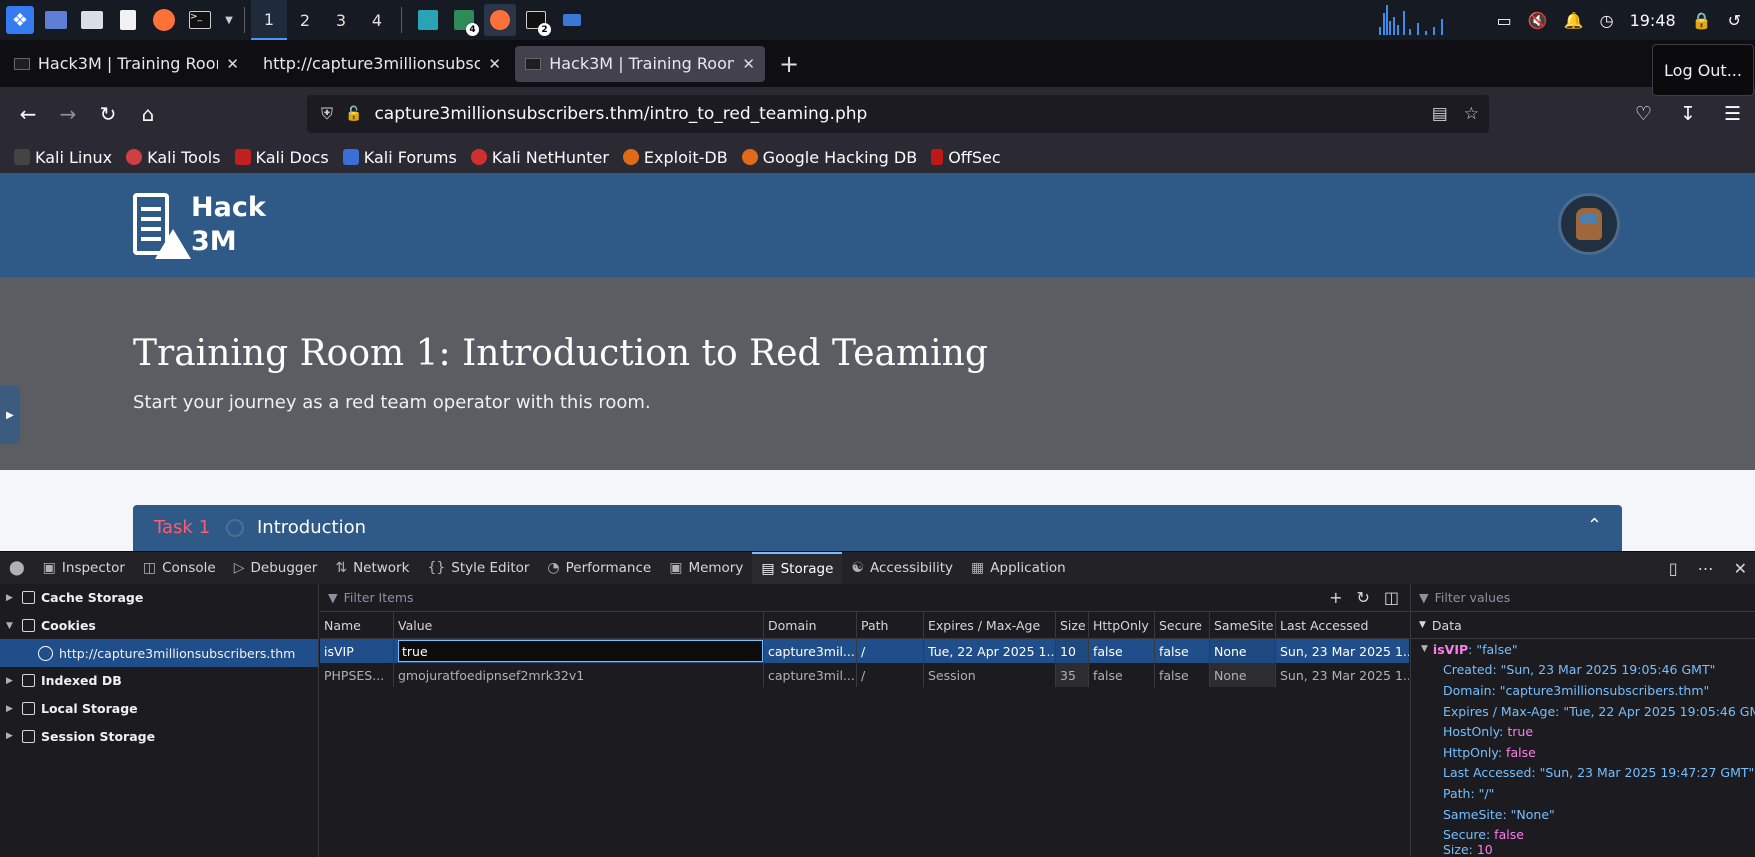 The height and width of the screenshot is (857, 1755). I want to click on cell-value: gmojuratfoedipnsef2mrk32v1, so click(579, 675).